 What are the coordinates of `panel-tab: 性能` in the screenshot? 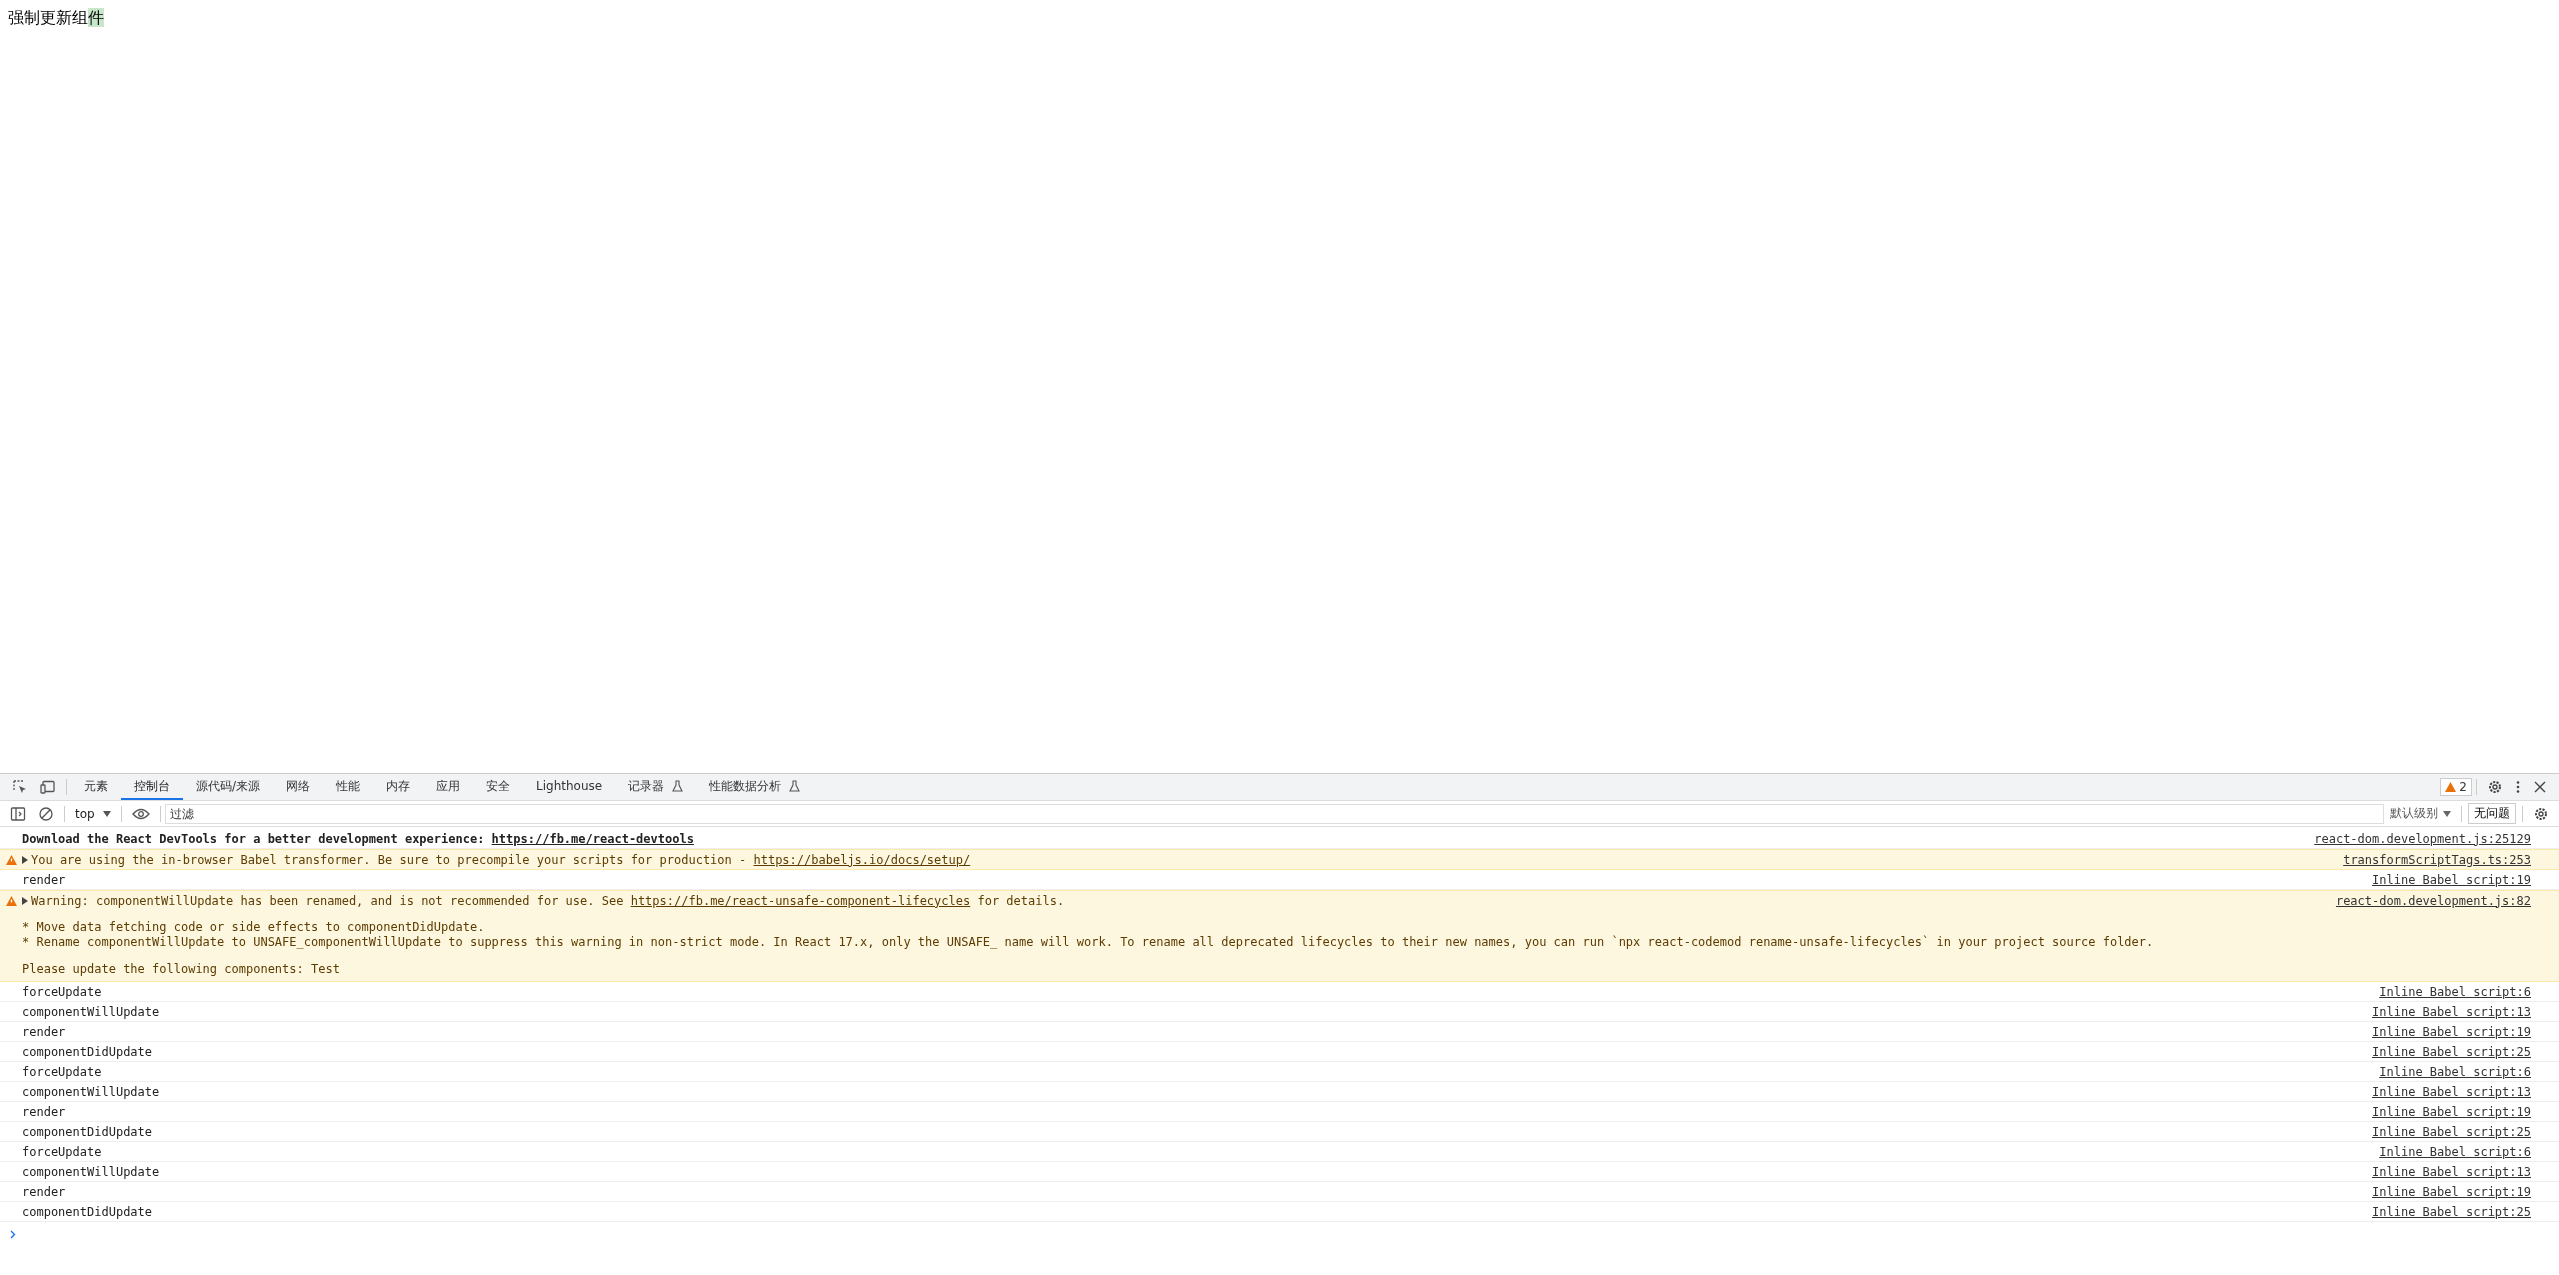 It's located at (348, 787).